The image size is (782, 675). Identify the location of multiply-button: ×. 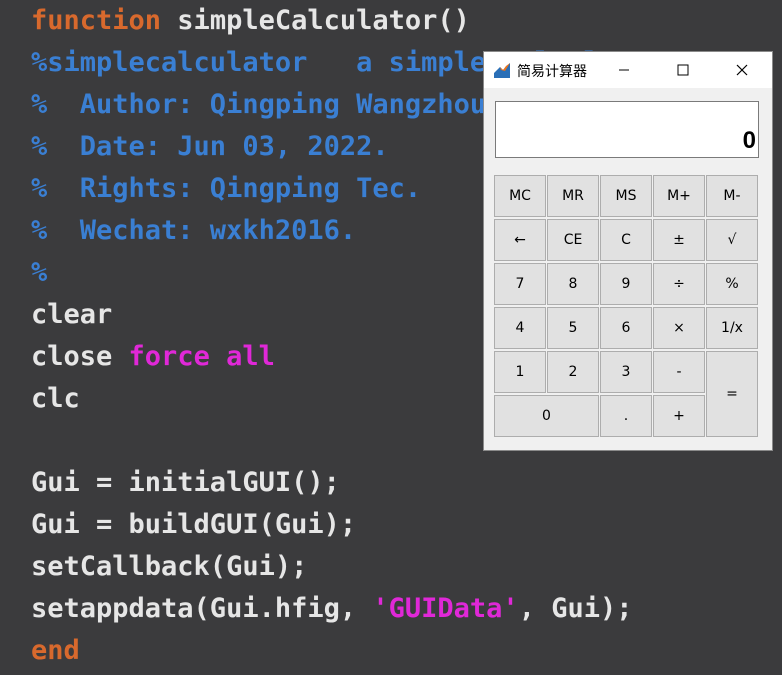
(679, 328).